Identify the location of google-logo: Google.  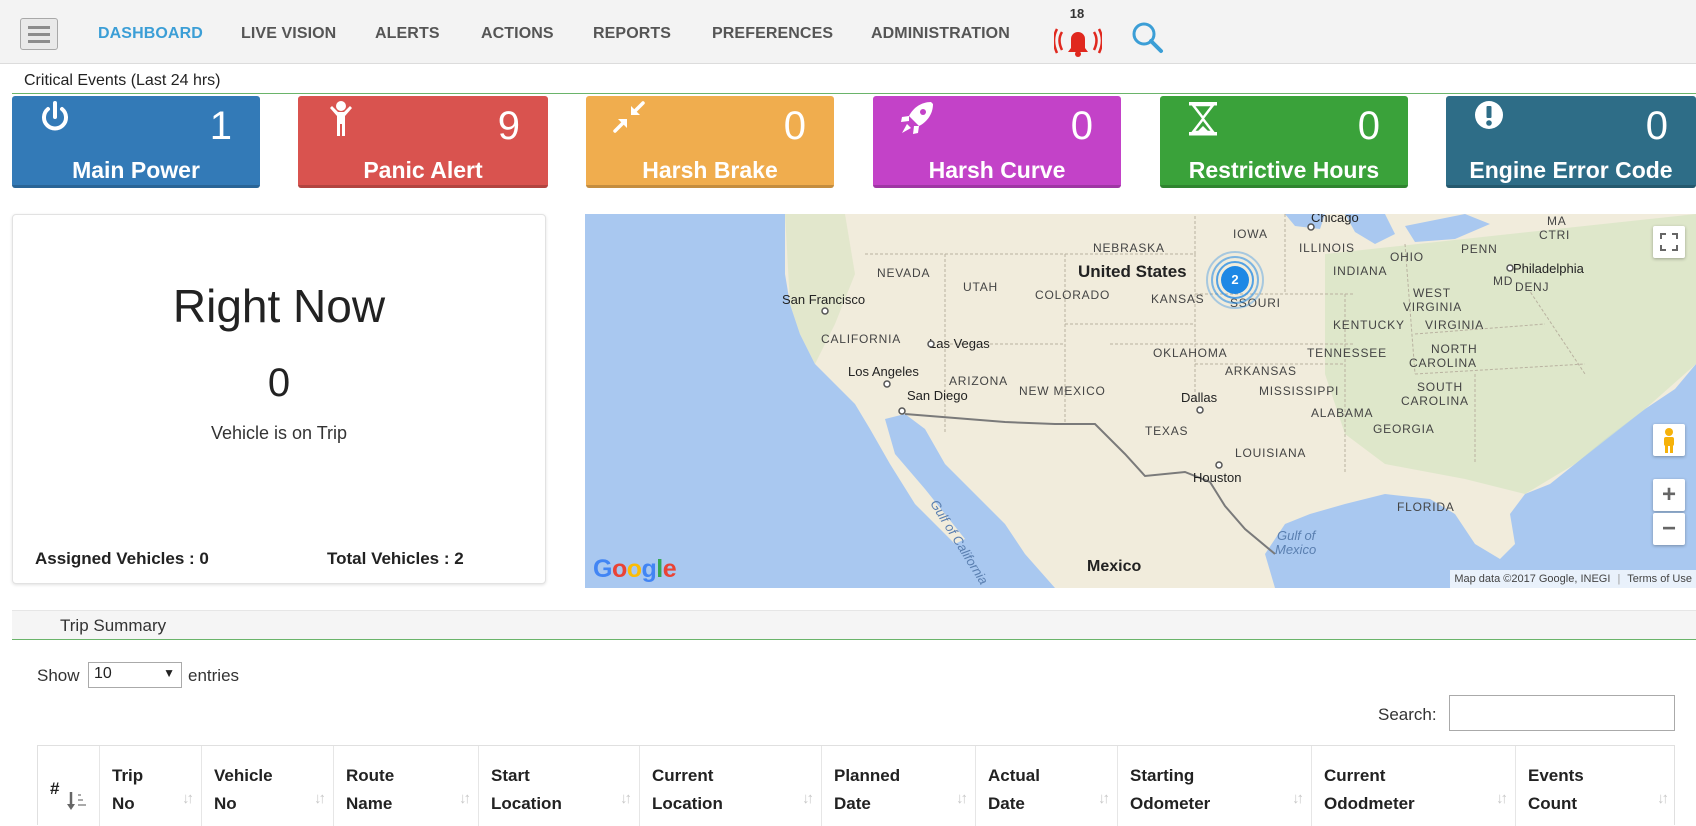
(635, 569).